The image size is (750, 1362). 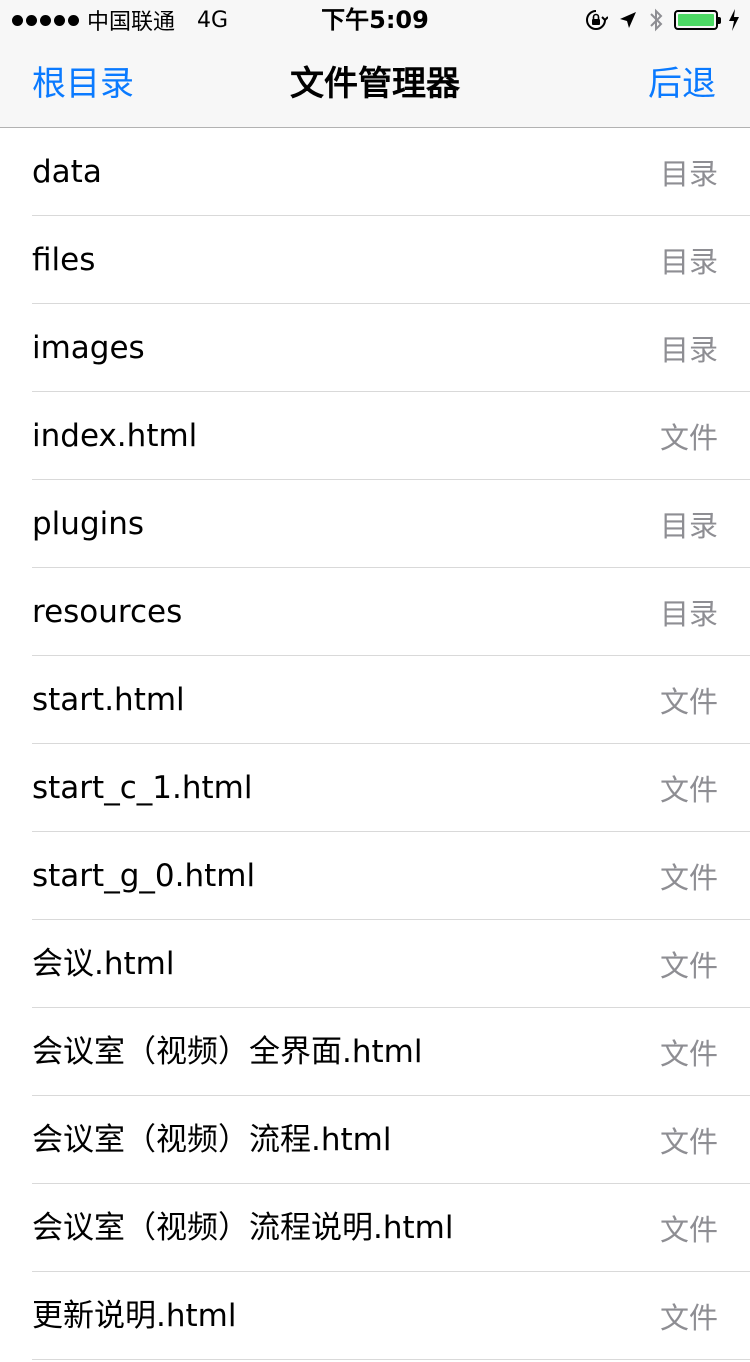 What do you see at coordinates (142, 788) in the screenshot?
I see `file-name: start_c_1.html` at bounding box center [142, 788].